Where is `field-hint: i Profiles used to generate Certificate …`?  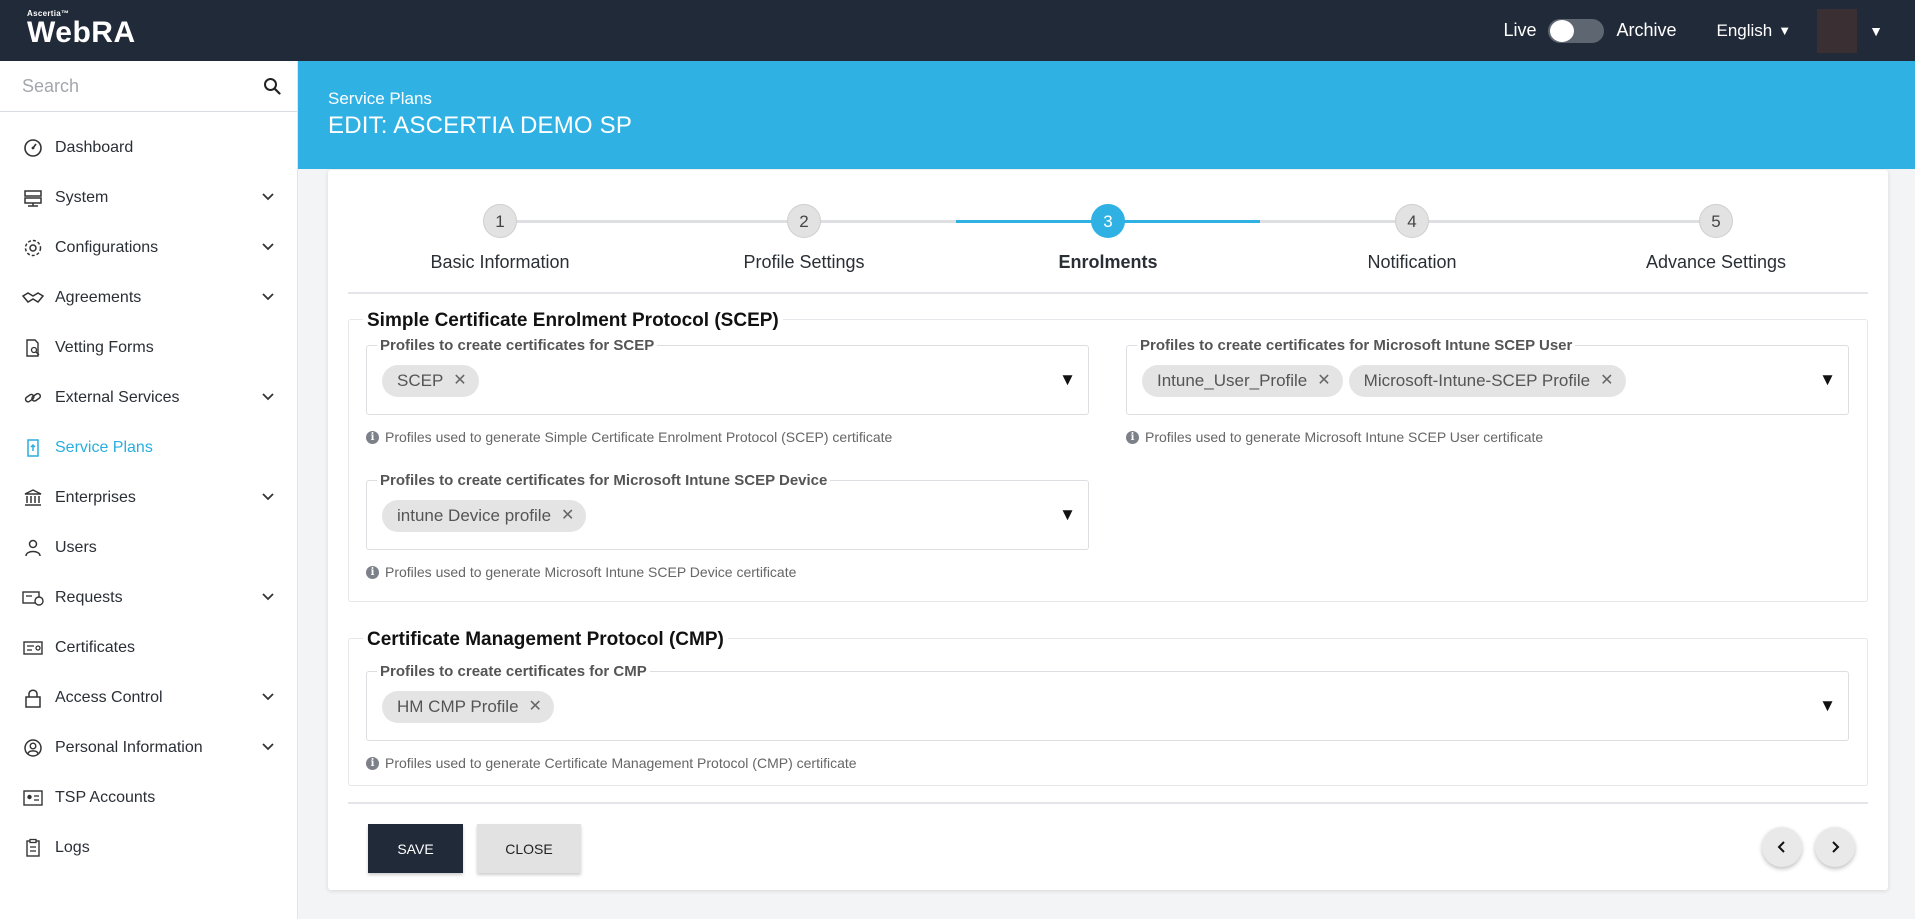
field-hint: i Profiles used to generate Certificate … is located at coordinates (611, 763).